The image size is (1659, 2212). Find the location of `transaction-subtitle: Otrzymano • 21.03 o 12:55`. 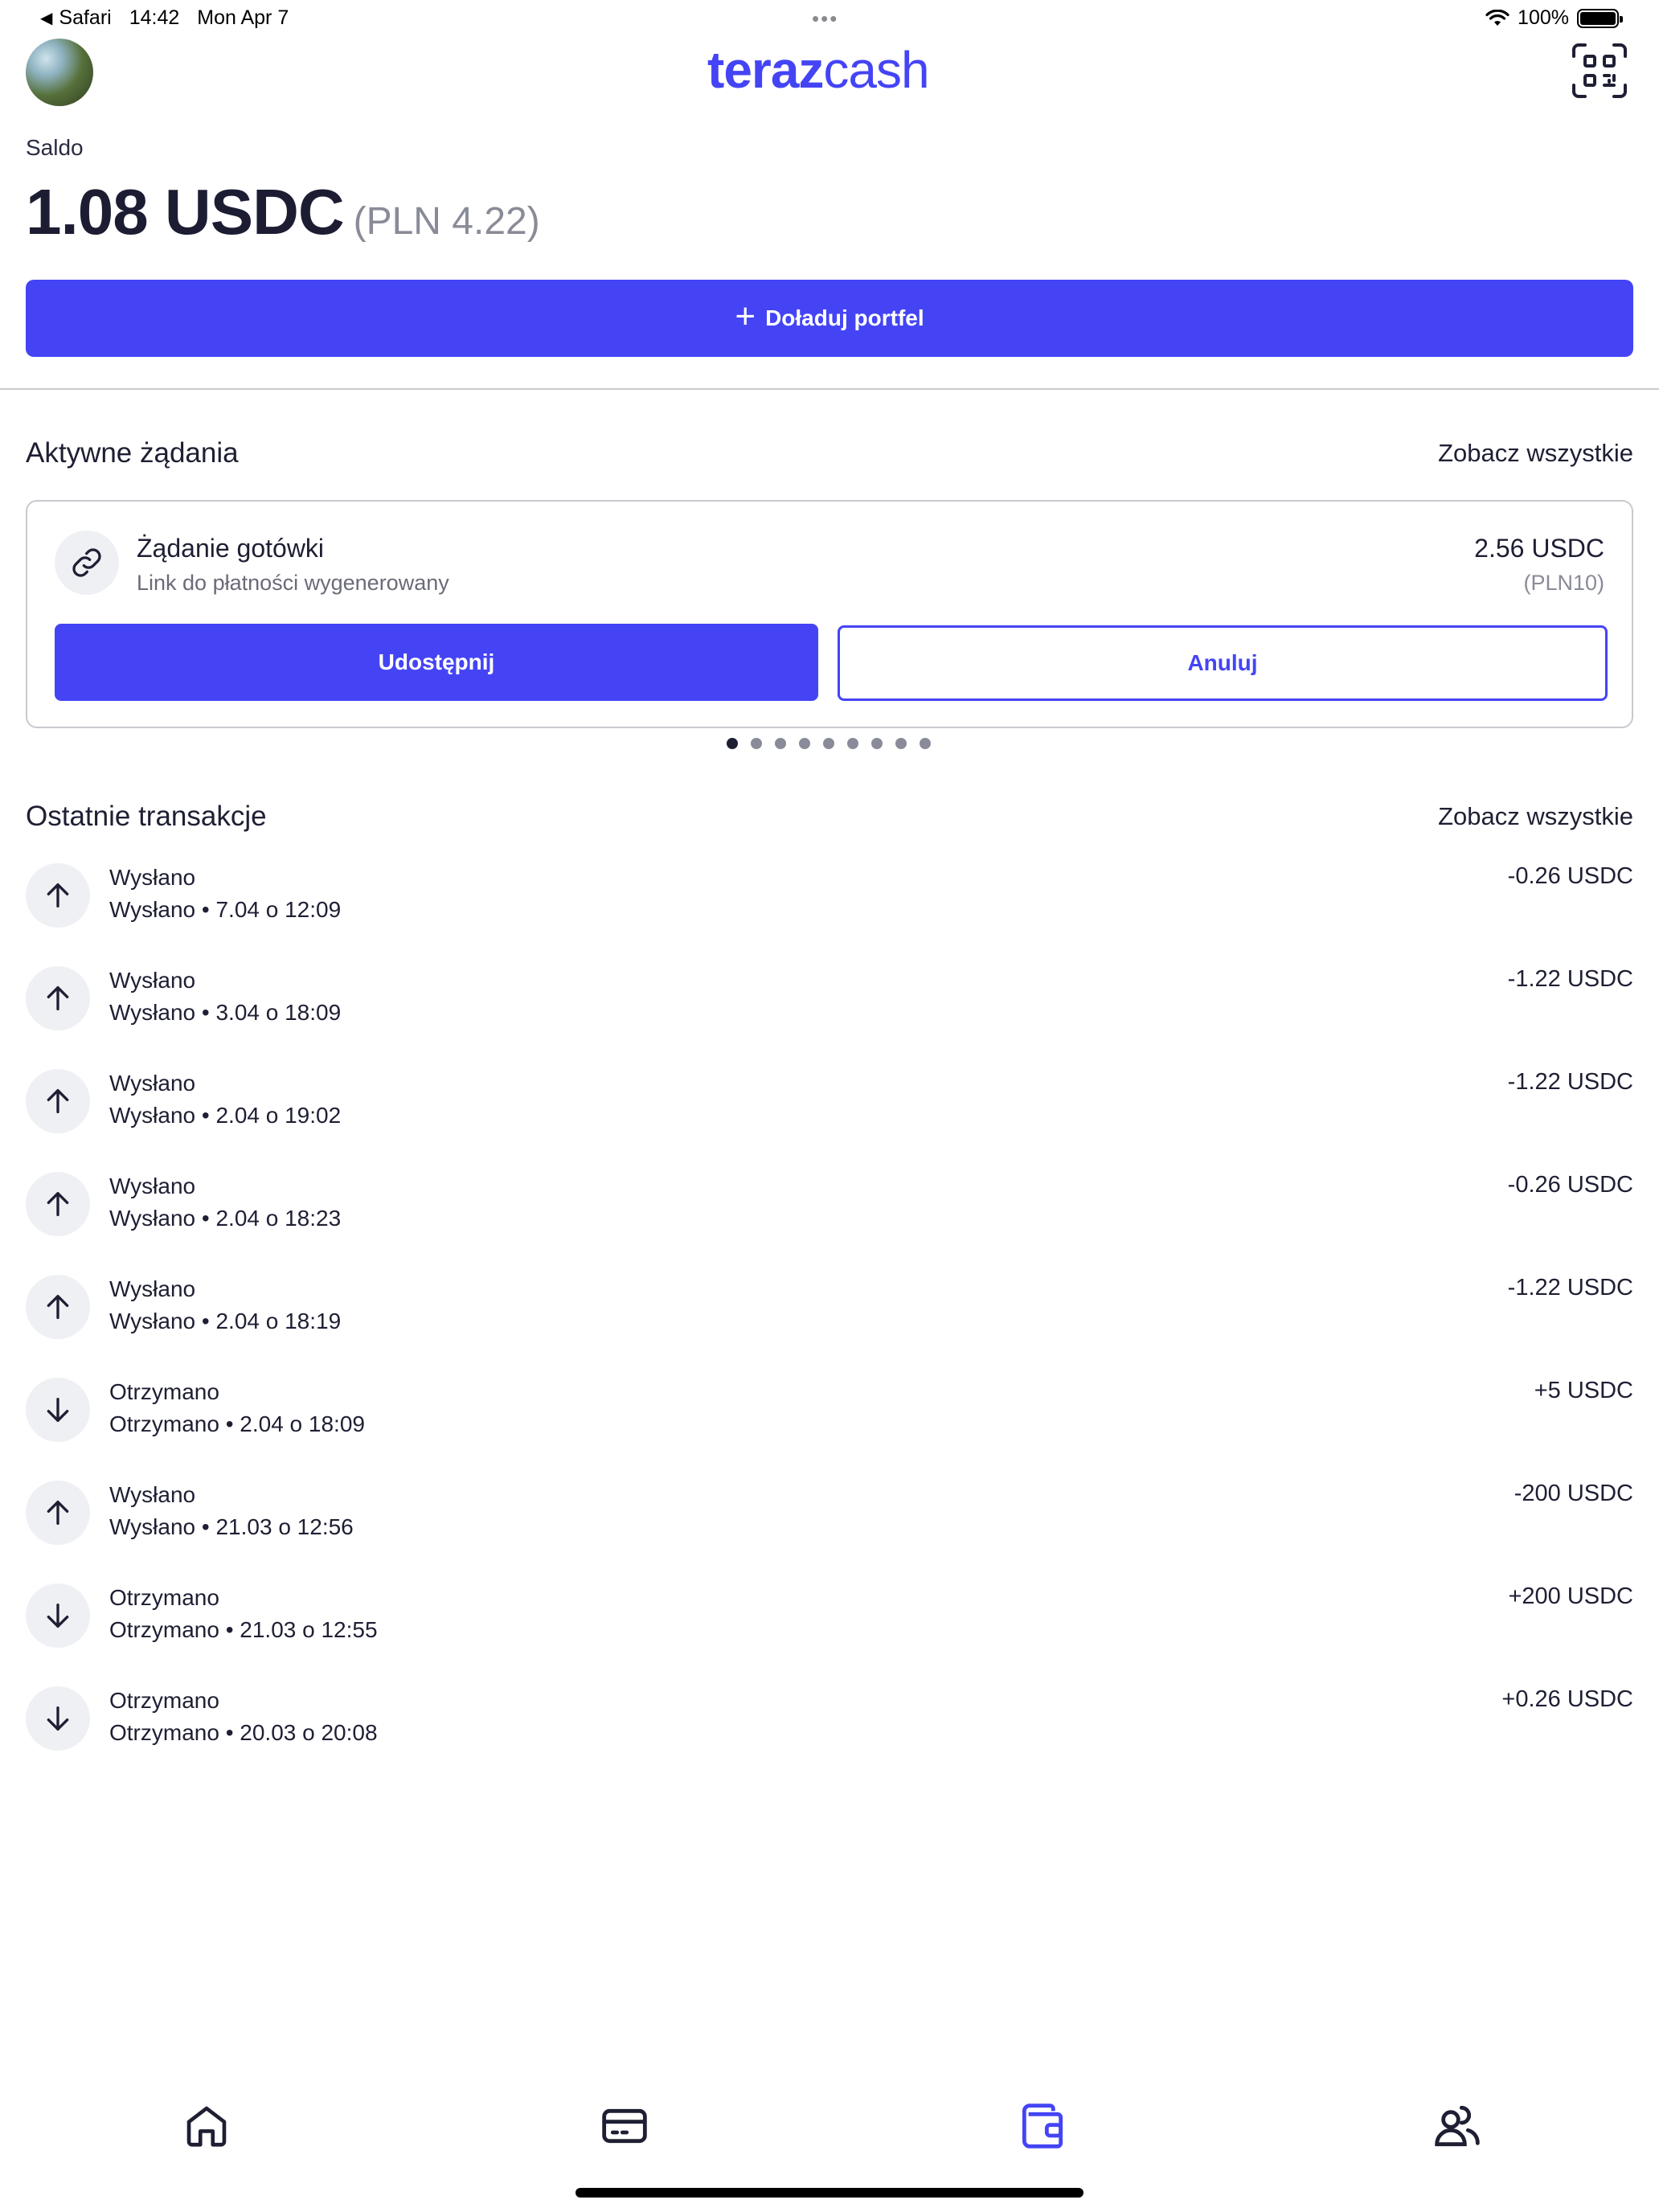

transaction-subtitle: Otrzymano • 21.03 o 12:55 is located at coordinates (243, 1629).